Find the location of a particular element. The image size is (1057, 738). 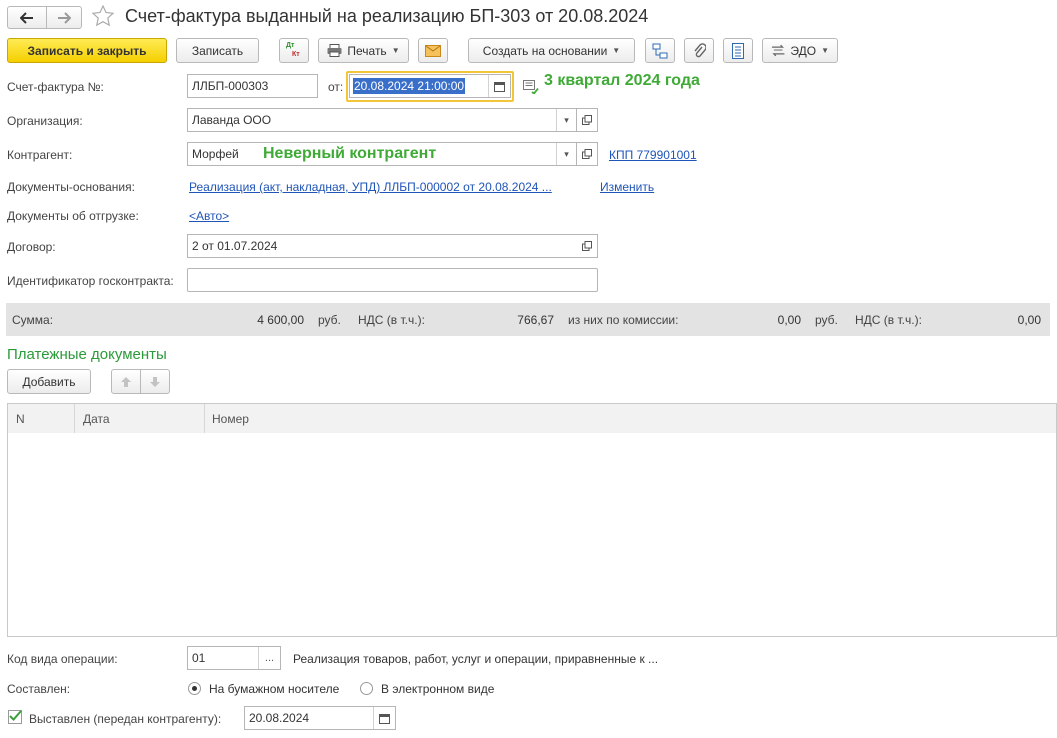

counterparty-warning-note: Неверный контрагент is located at coordinates (350, 153).